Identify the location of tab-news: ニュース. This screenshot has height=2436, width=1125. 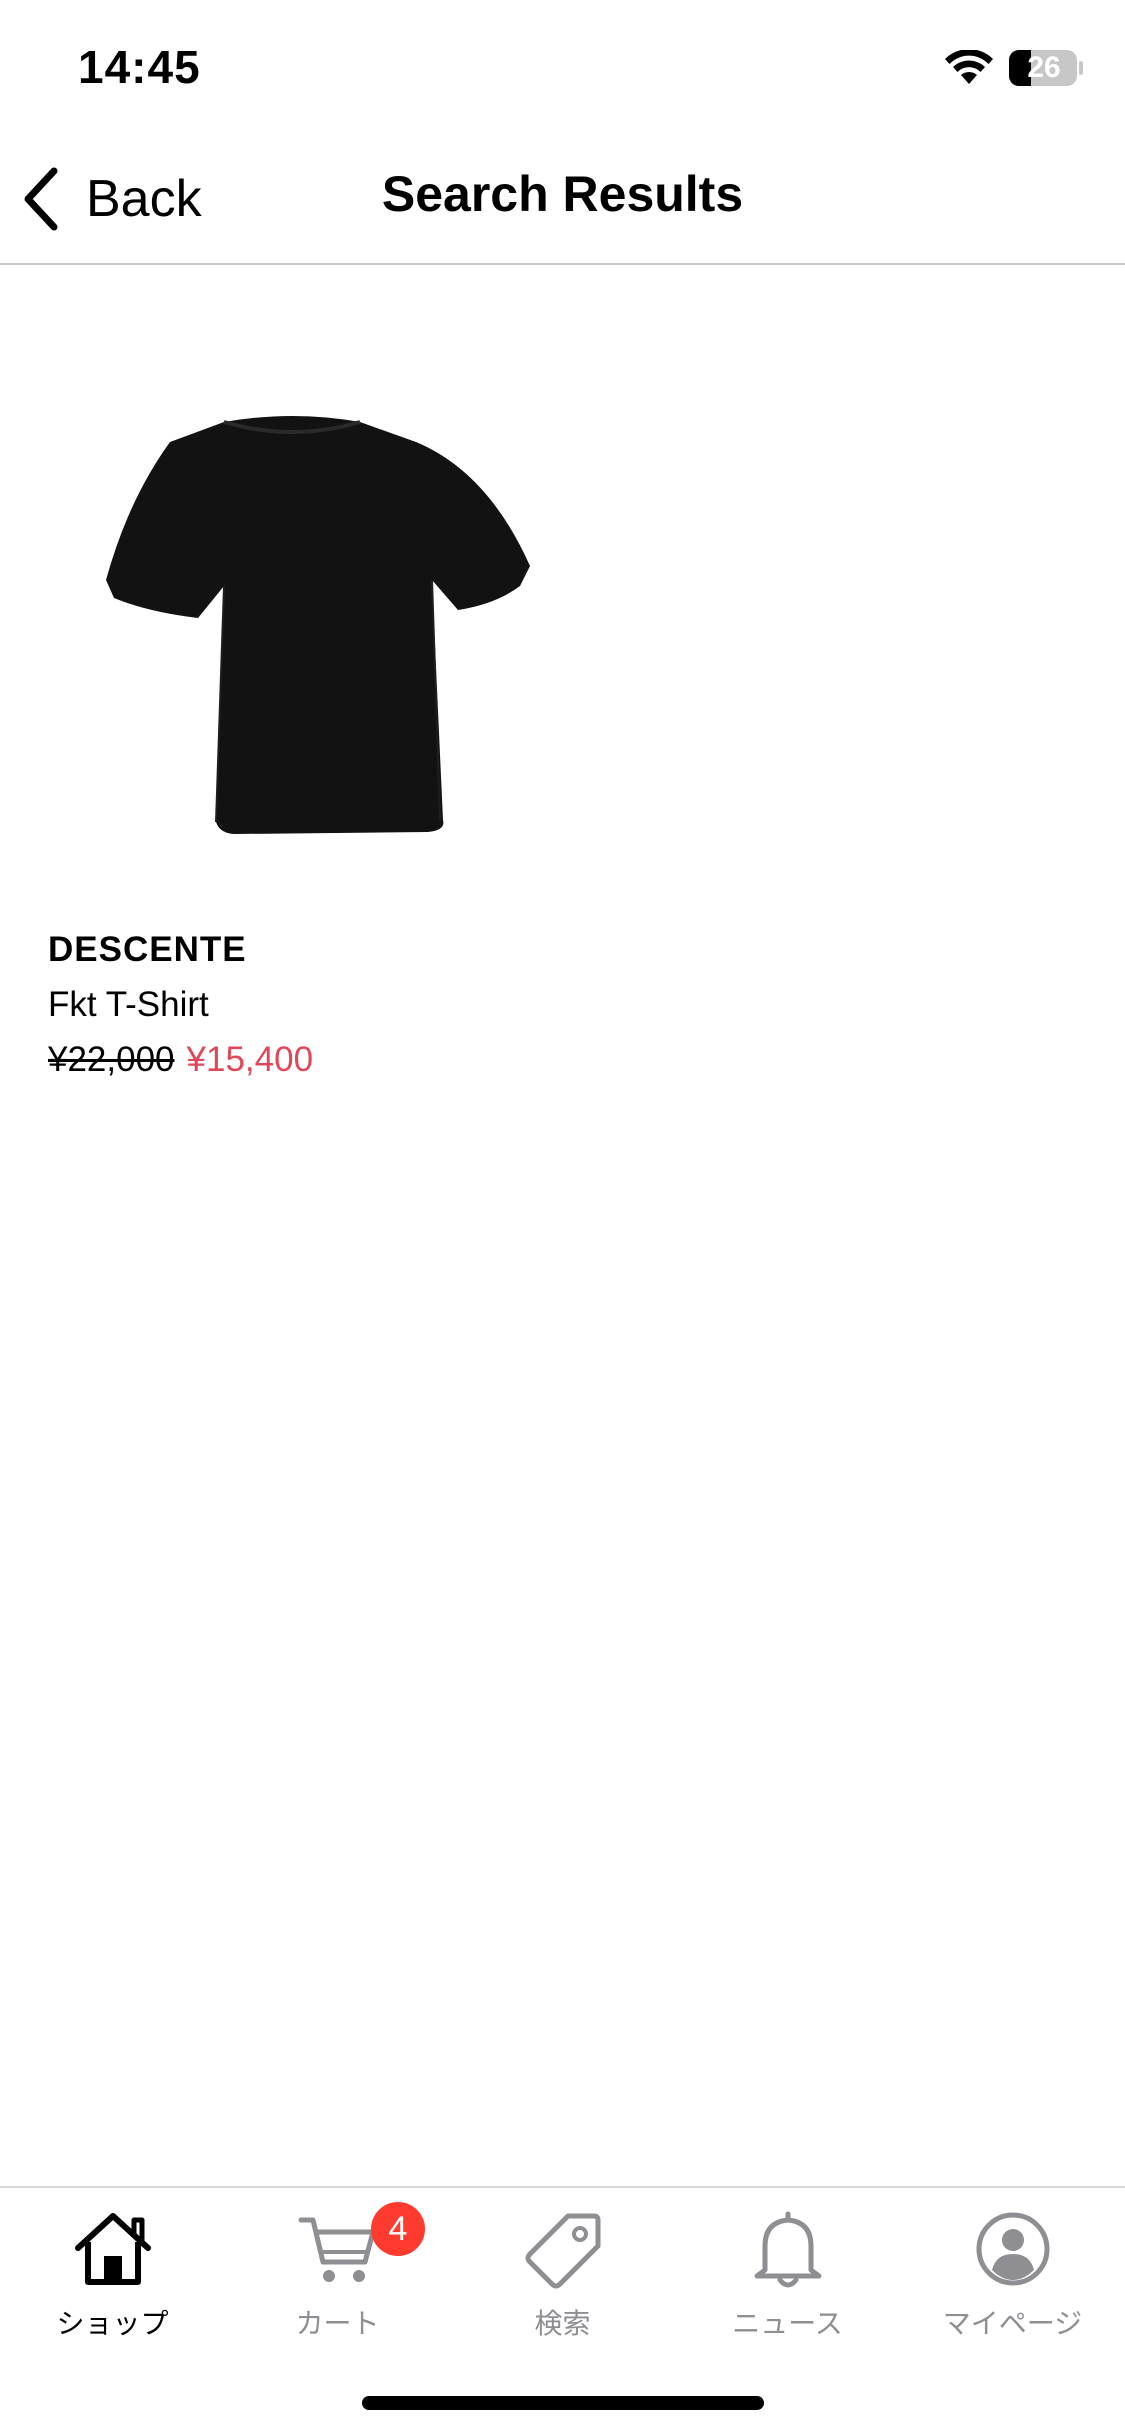
(787, 2283).